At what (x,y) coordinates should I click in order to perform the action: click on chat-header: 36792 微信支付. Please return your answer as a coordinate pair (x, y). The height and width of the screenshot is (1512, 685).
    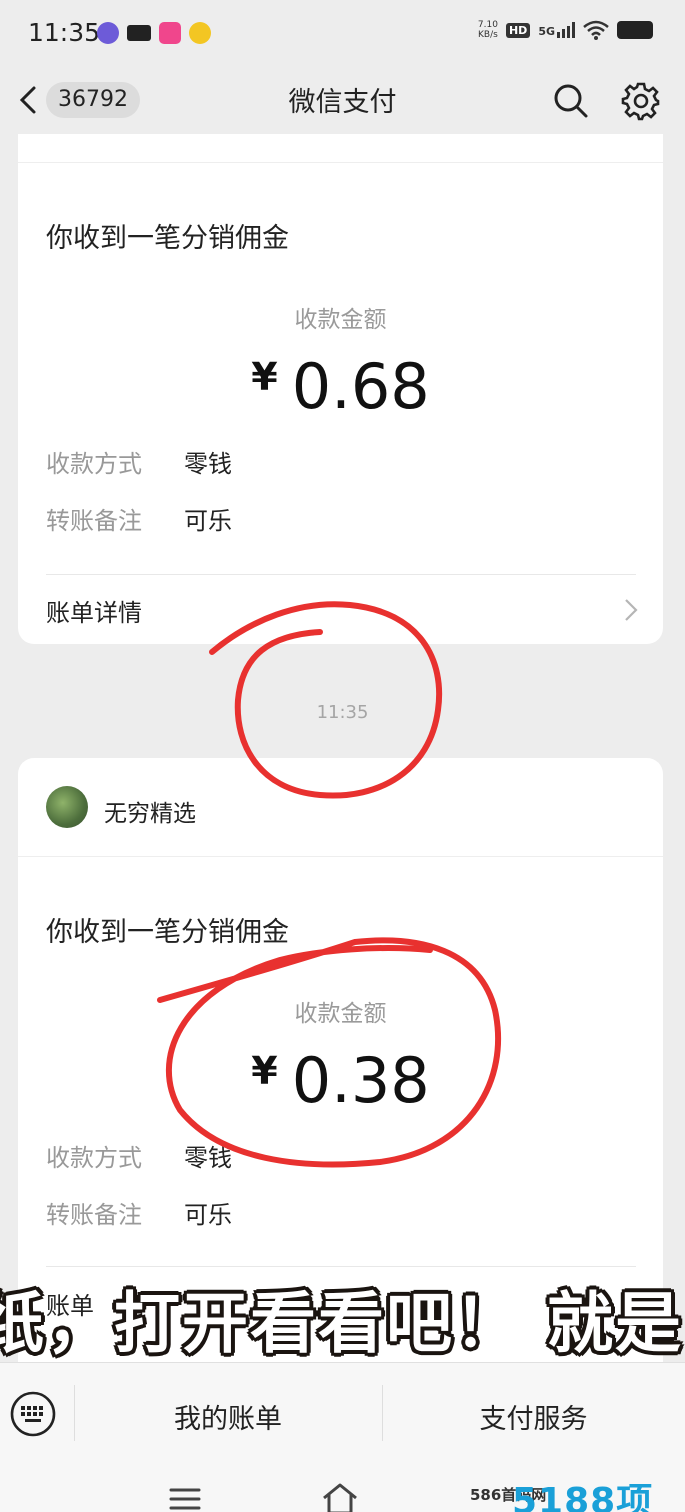
    Looking at the image, I should click on (342, 100).